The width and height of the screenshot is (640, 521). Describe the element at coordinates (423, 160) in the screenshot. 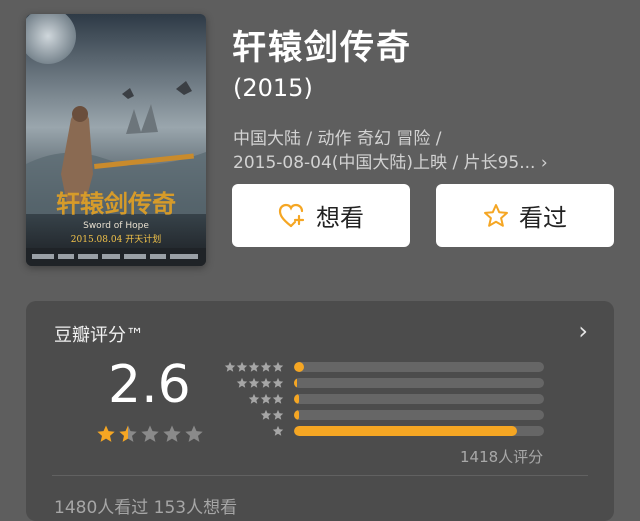

I see `movie-meta-line2: 2015-08-04(中国大陆)上映 / 片长95... ›` at that location.